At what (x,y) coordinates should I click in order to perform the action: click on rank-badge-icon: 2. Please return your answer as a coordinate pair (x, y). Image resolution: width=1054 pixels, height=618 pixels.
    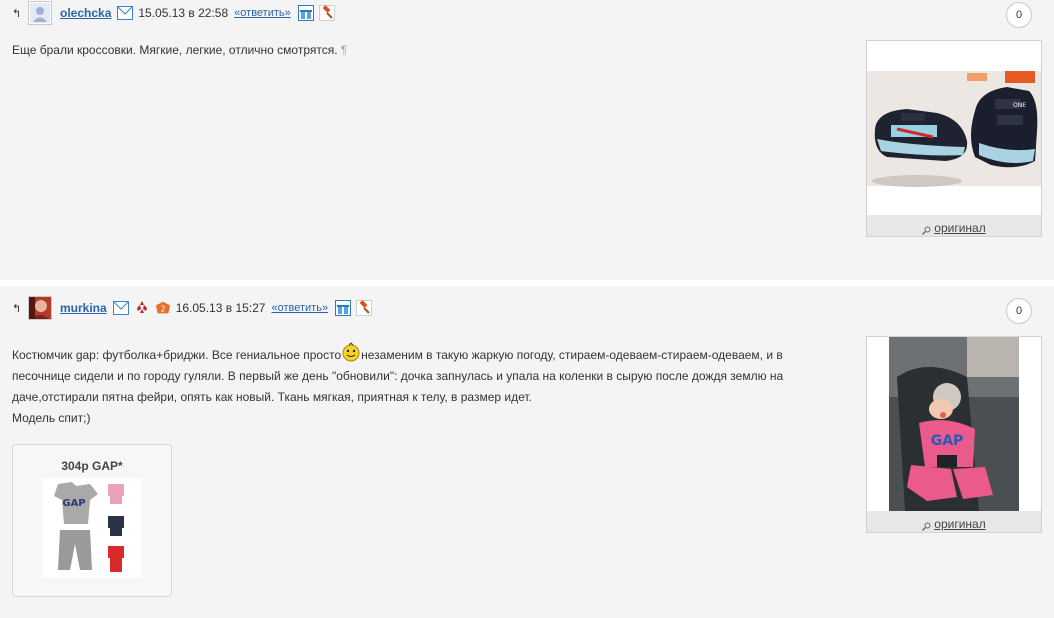
    Looking at the image, I should click on (163, 308).